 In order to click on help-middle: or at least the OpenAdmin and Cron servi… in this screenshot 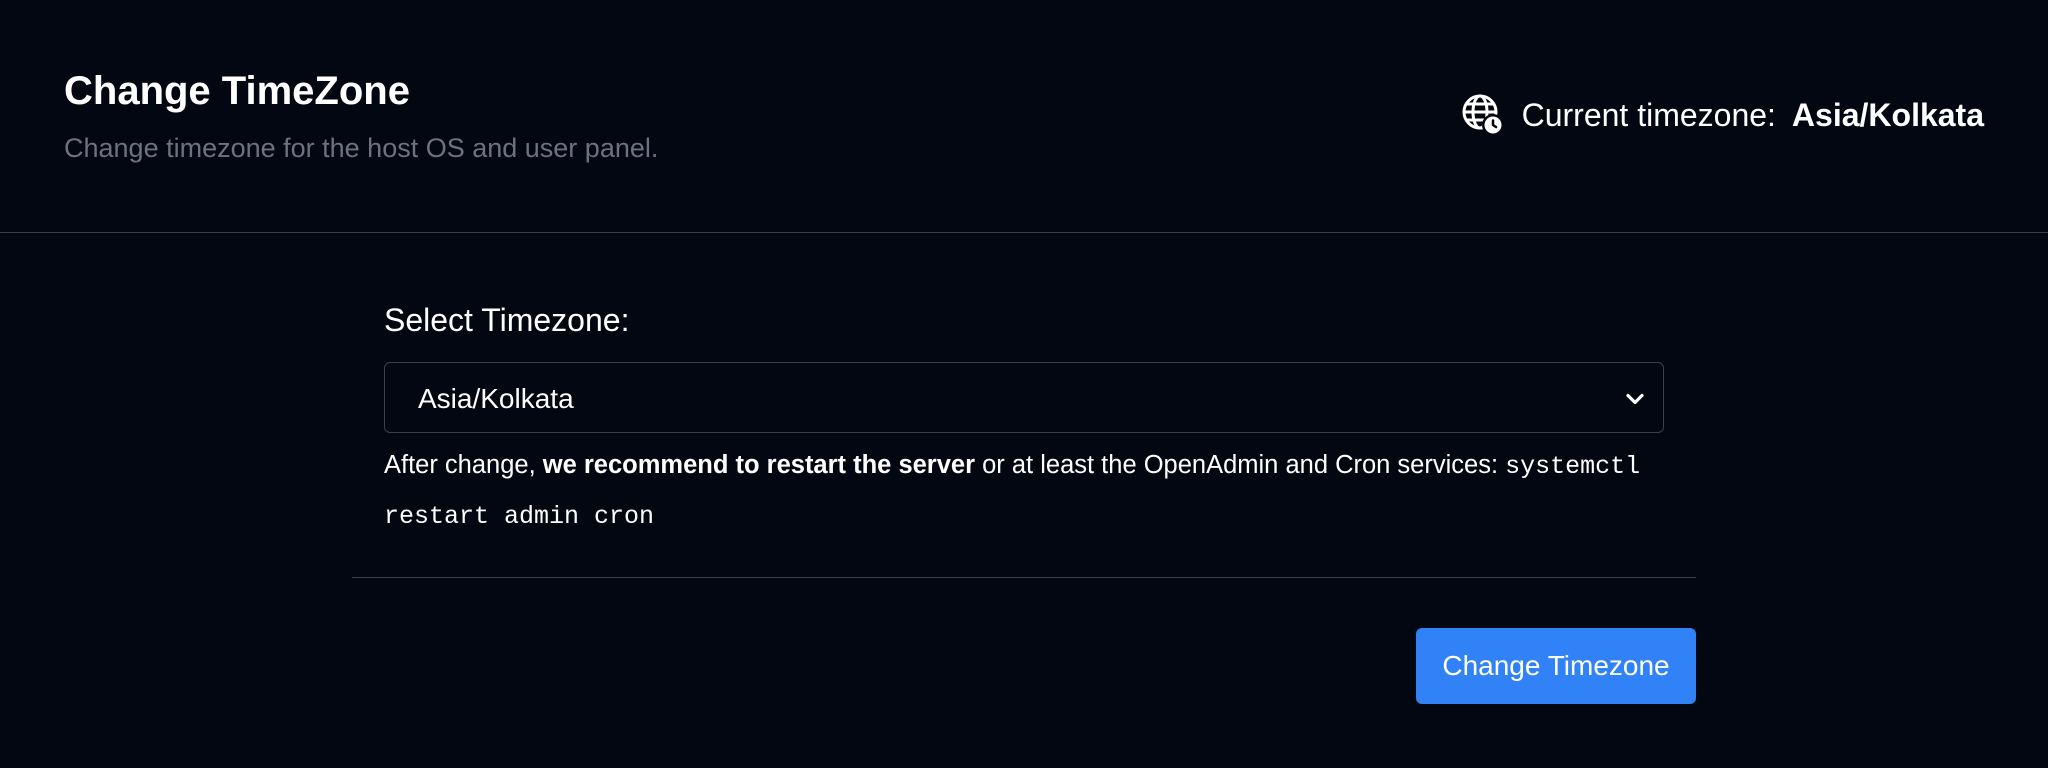, I will do `click(1240, 465)`.